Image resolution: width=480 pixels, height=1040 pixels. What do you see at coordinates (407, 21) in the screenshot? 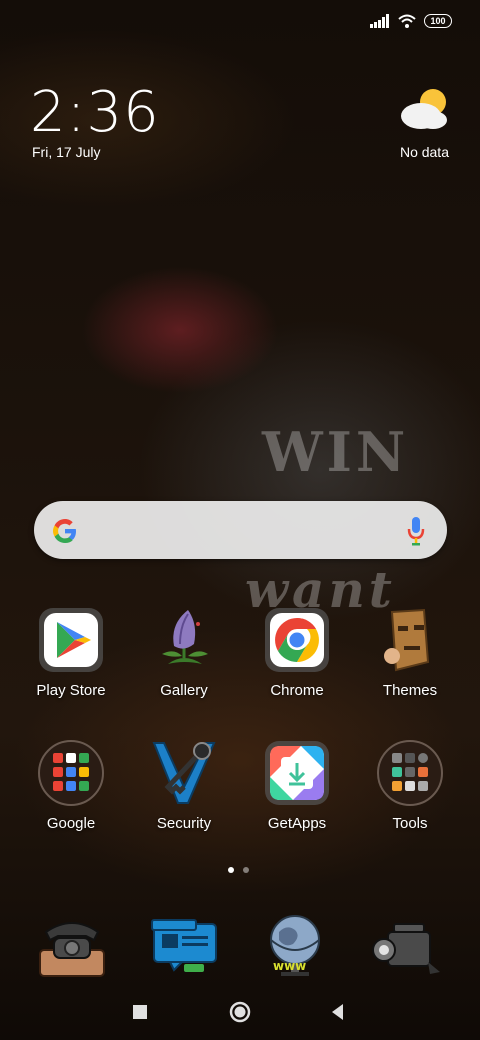
I see `wifi-icon` at bounding box center [407, 21].